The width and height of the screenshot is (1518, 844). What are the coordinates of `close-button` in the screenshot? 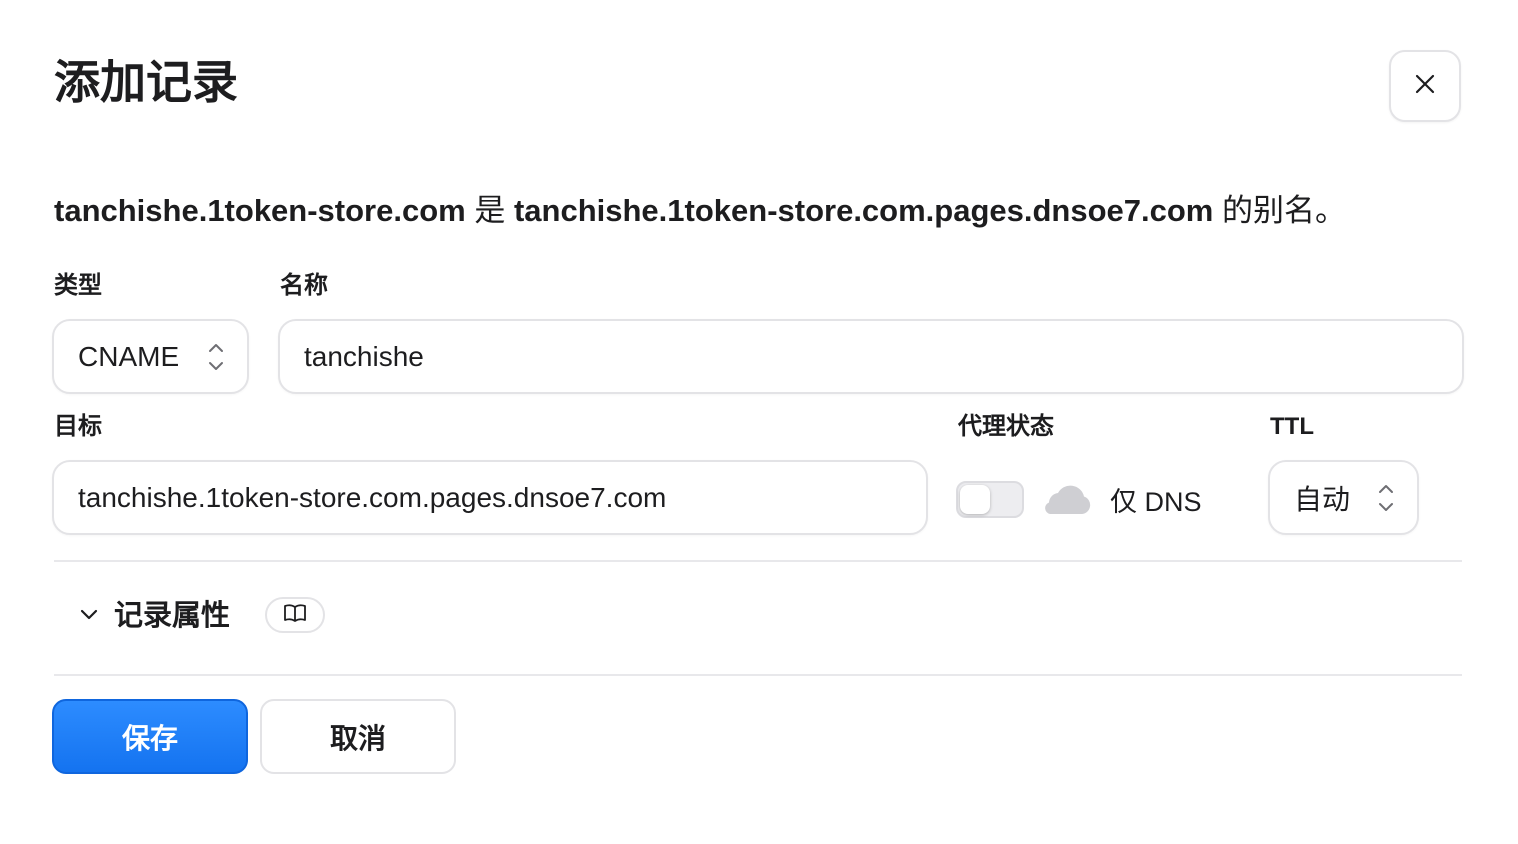 It's located at (1425, 86).